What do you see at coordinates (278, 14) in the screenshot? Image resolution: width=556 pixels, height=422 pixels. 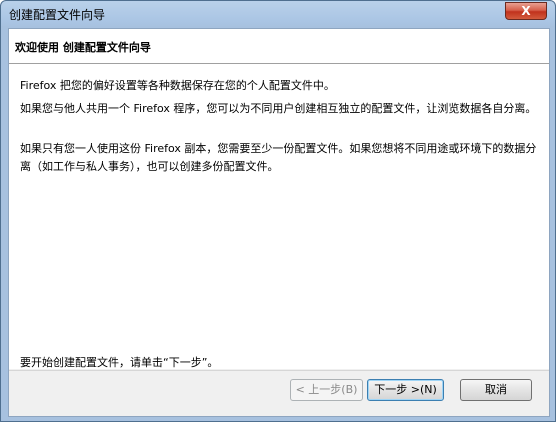 I see `title-bar: 创建配置文件向导 X` at bounding box center [278, 14].